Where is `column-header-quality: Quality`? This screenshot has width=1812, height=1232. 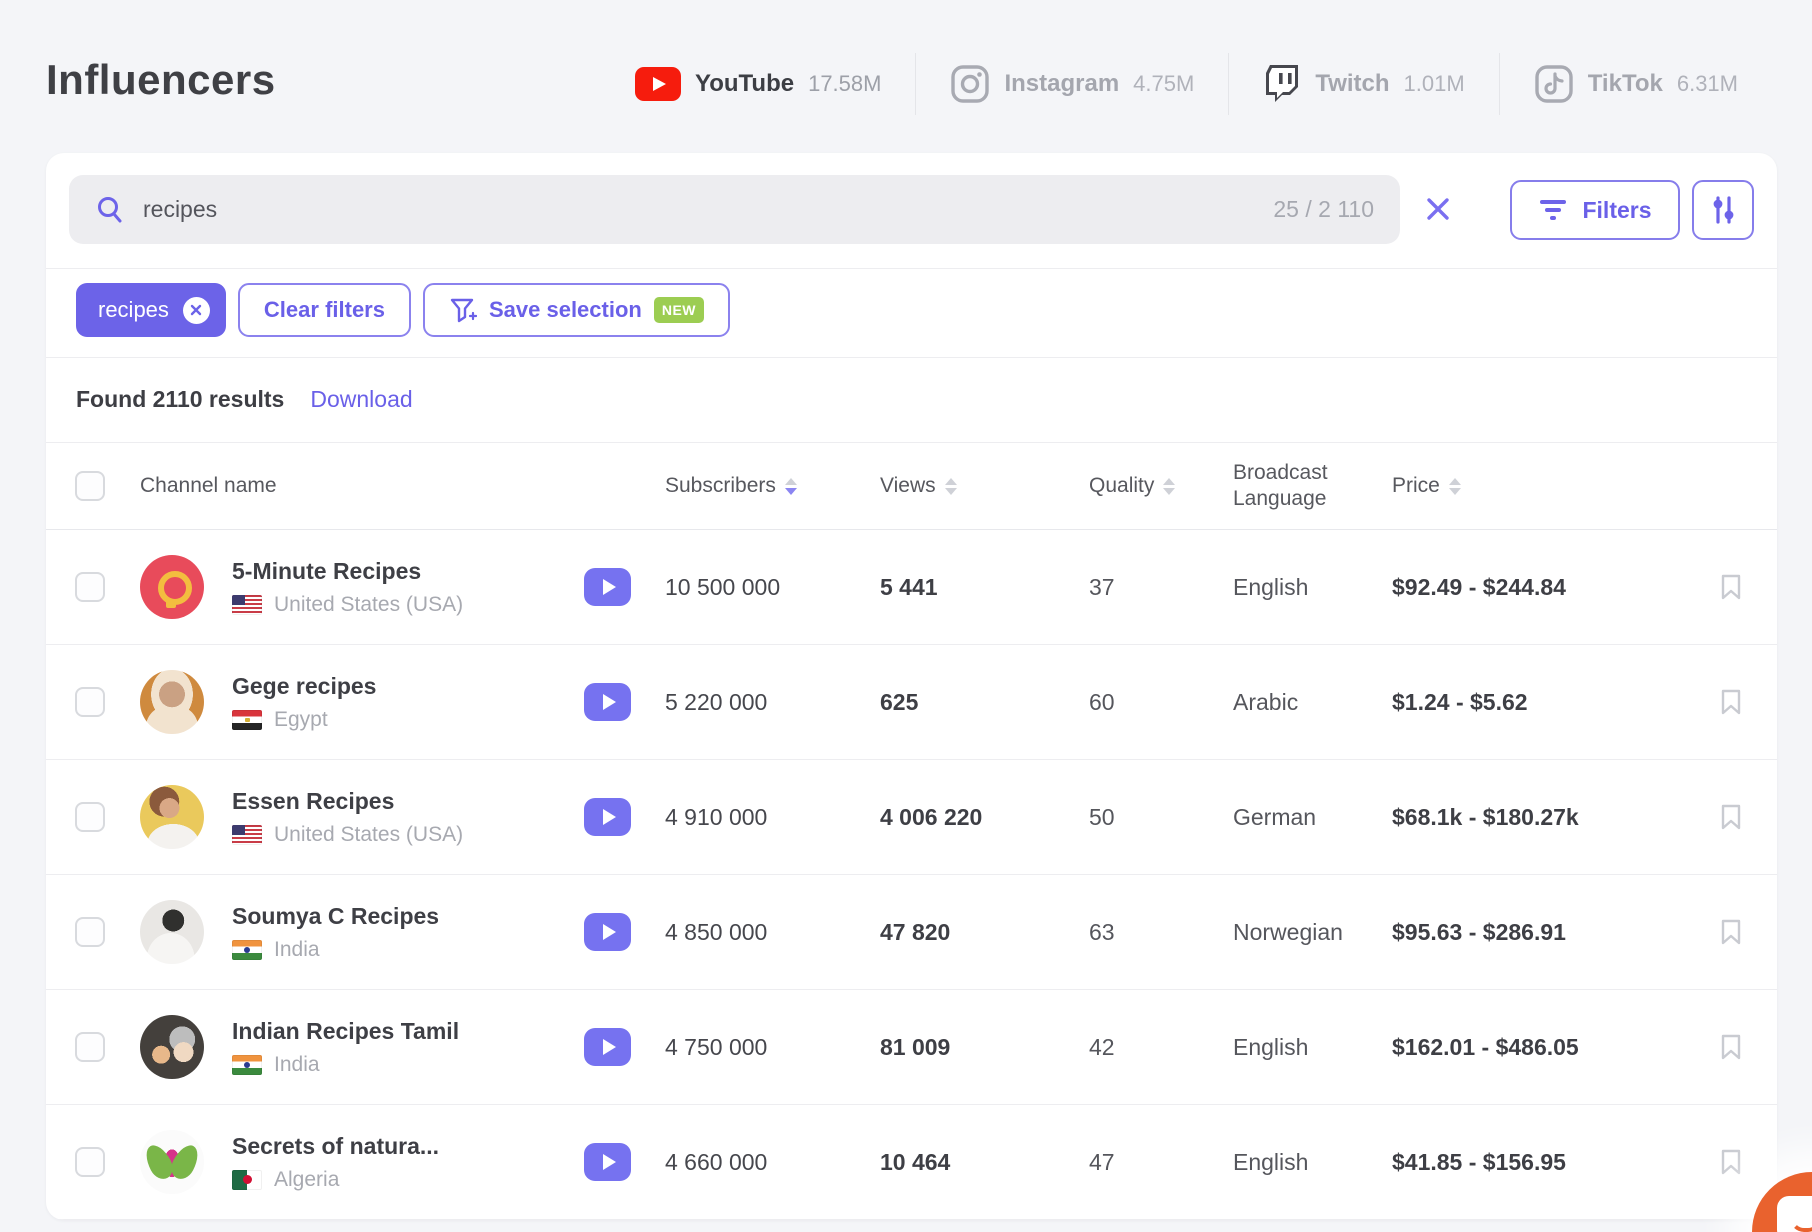 column-header-quality: Quality is located at coordinates (1161, 486).